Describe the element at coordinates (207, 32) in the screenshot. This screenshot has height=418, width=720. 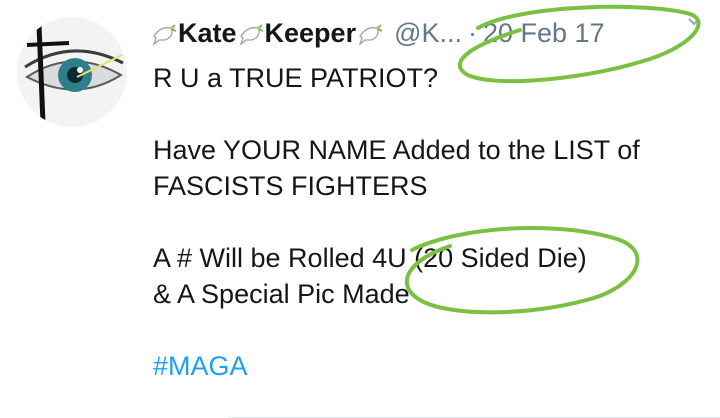
I see `author-name-part: Kate` at that location.